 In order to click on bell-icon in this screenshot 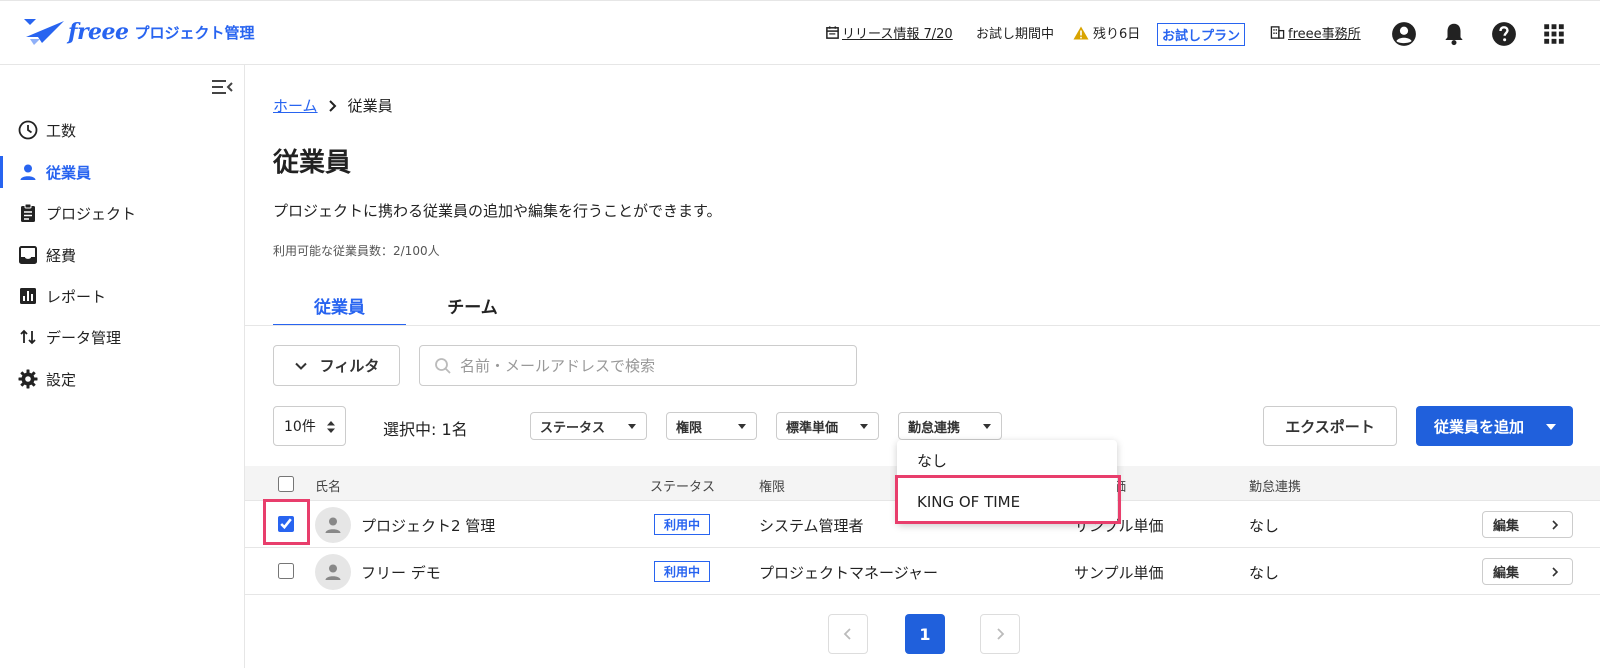, I will do `click(1454, 34)`.